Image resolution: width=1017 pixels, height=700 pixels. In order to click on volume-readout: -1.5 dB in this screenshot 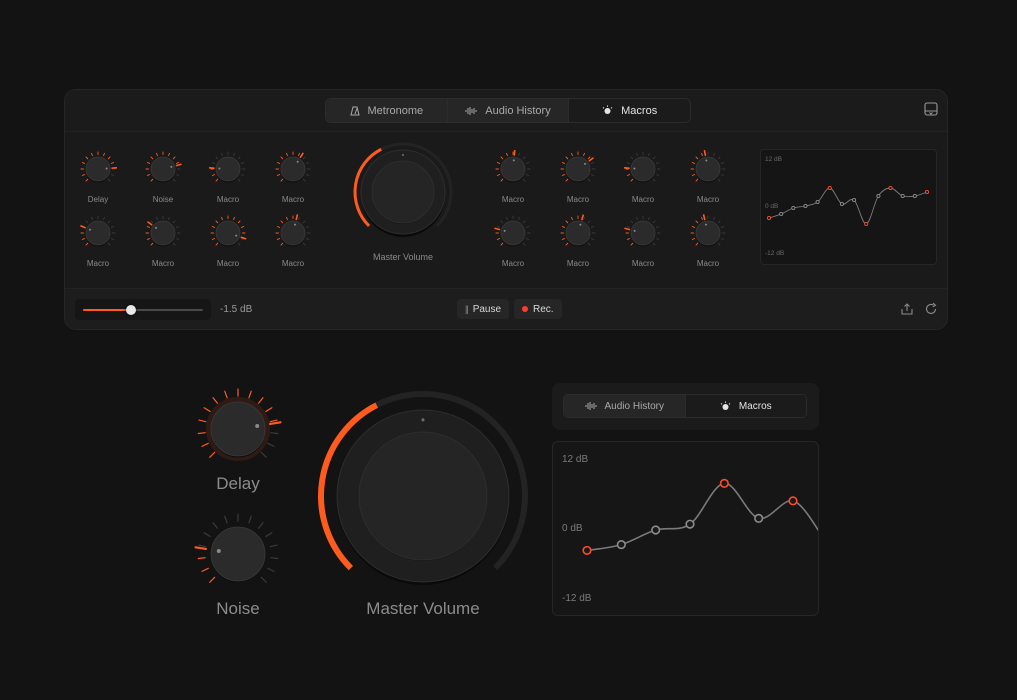, I will do `click(236, 309)`.